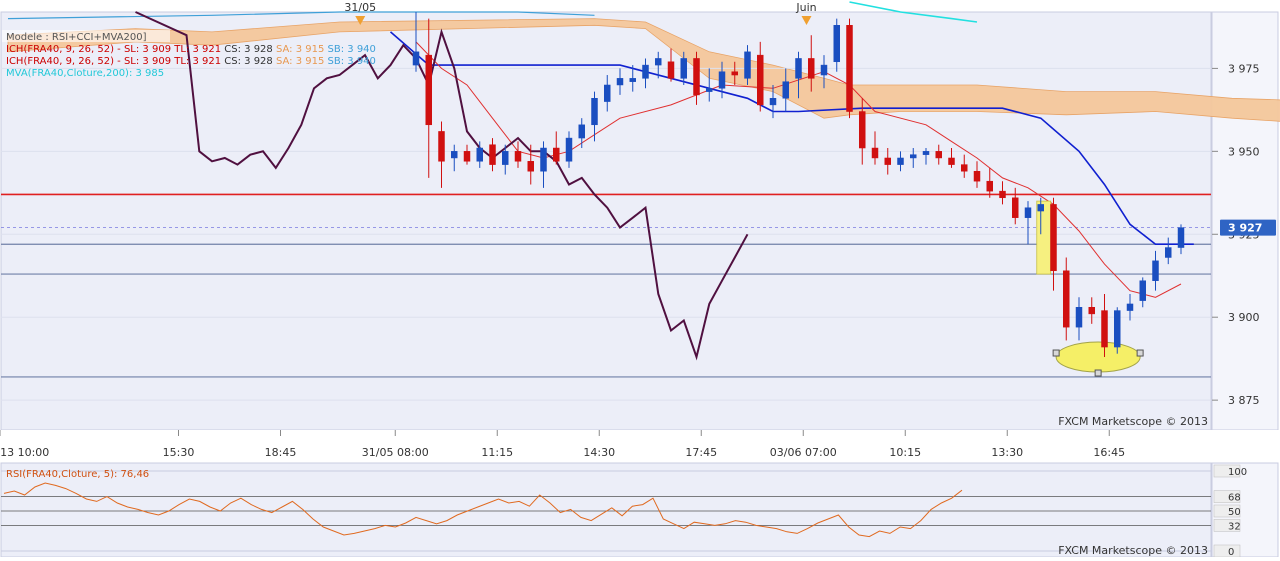 Image resolution: width=1280 pixels, height=561 pixels. What do you see at coordinates (1244, 317) in the screenshot?
I see `y-tick-label: 3 900` at bounding box center [1244, 317].